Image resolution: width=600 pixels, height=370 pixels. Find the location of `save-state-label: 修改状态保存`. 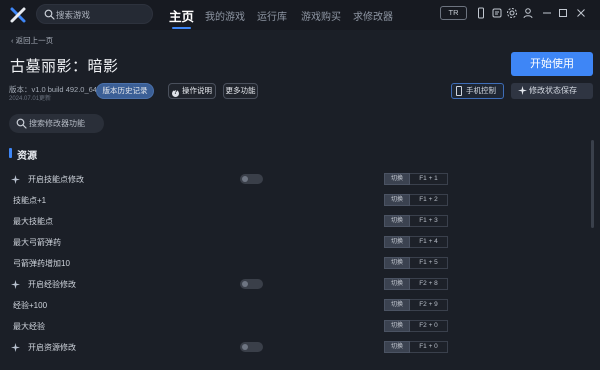

save-state-label: 修改状态保存 is located at coordinates (553, 90).